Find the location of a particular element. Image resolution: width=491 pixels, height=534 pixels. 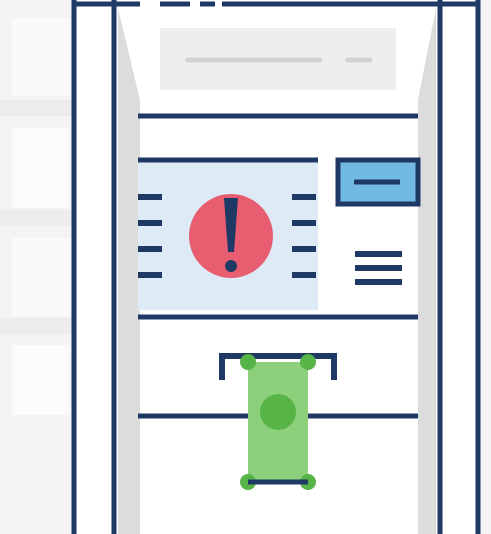

atm-screen is located at coordinates (228, 233).